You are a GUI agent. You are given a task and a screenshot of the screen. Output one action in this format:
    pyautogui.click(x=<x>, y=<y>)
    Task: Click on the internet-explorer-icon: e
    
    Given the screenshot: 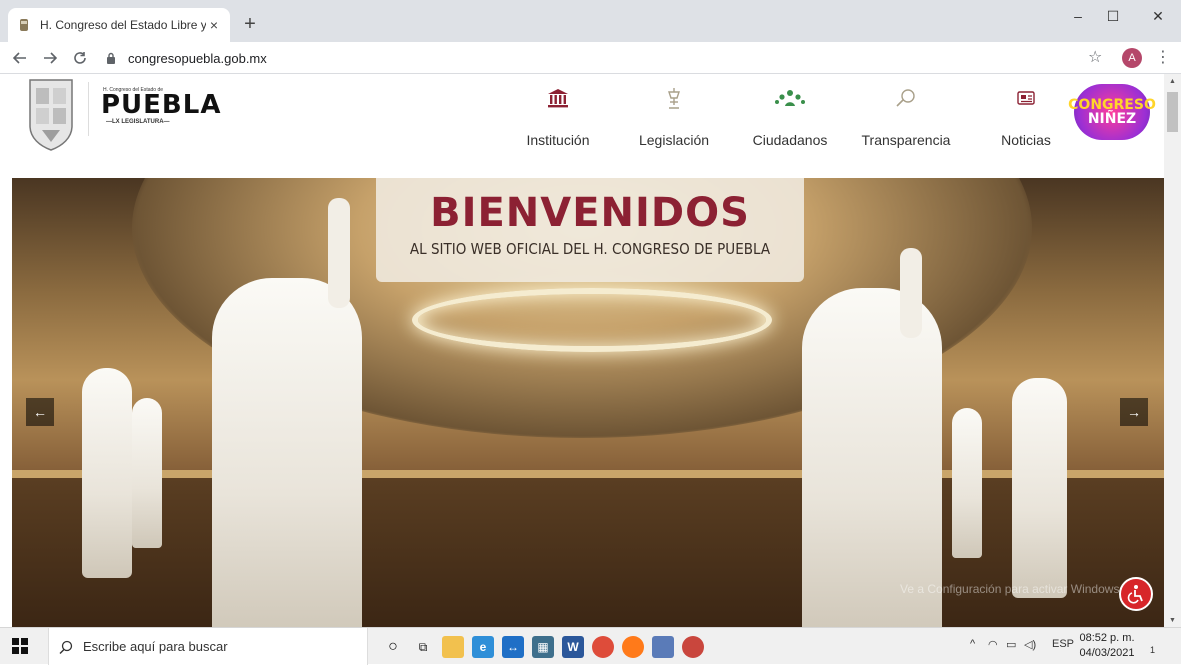 What is the action you would take?
    pyautogui.click(x=483, y=647)
    